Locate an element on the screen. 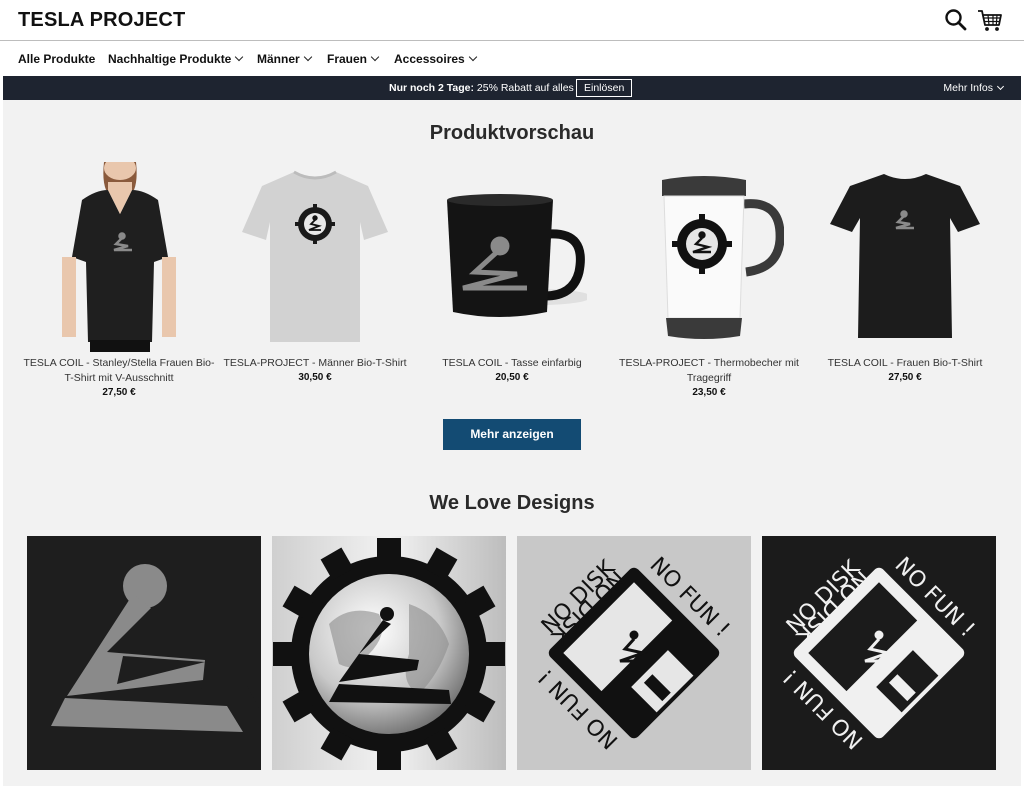 Image resolution: width=1024 pixels, height=786 pixels. nav-label: Männer is located at coordinates (278, 59).